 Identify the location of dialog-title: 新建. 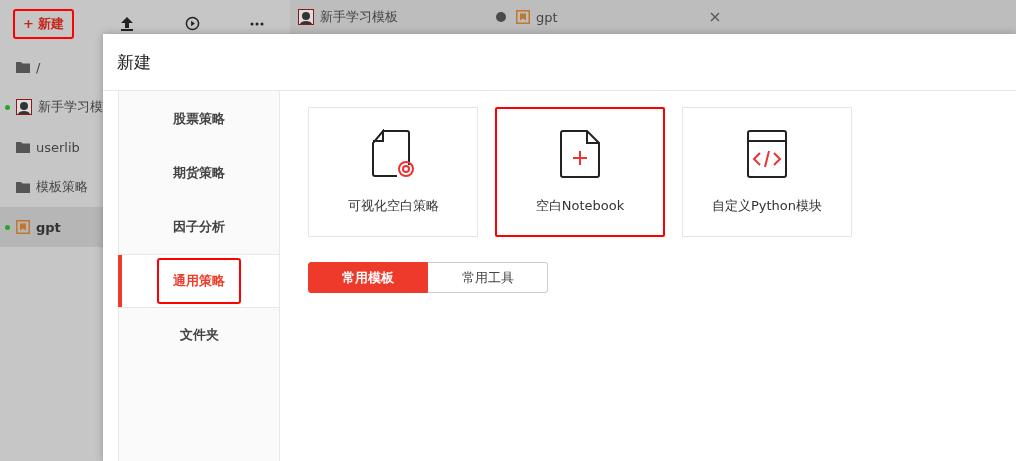
(134, 62).